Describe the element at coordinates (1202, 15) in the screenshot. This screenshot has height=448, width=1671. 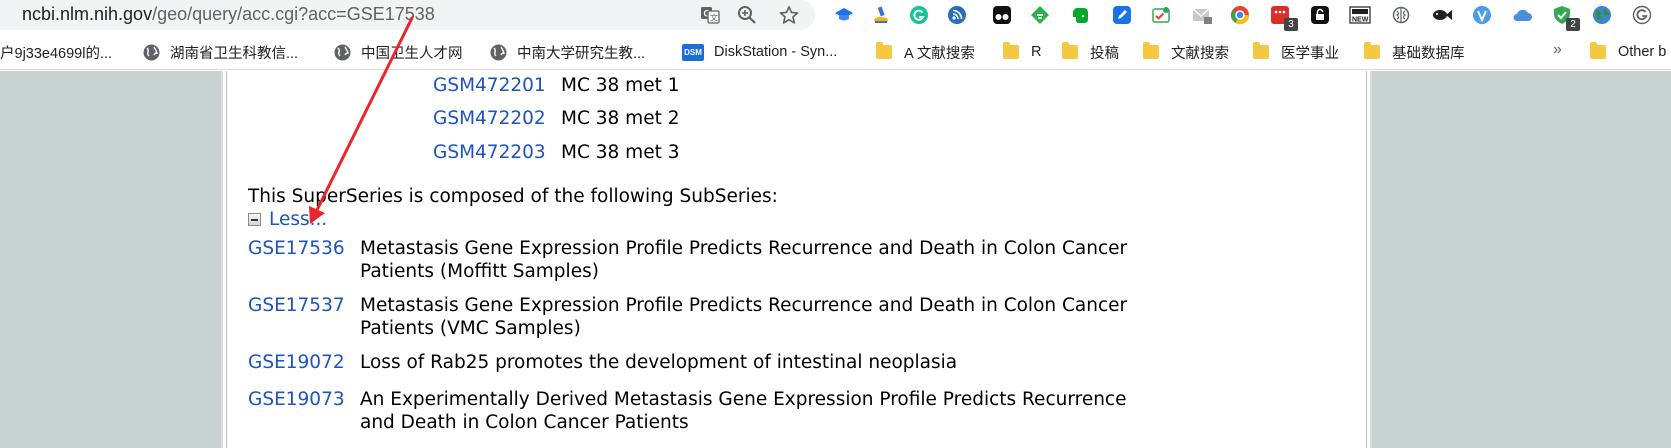
I see `mail-icon` at that location.